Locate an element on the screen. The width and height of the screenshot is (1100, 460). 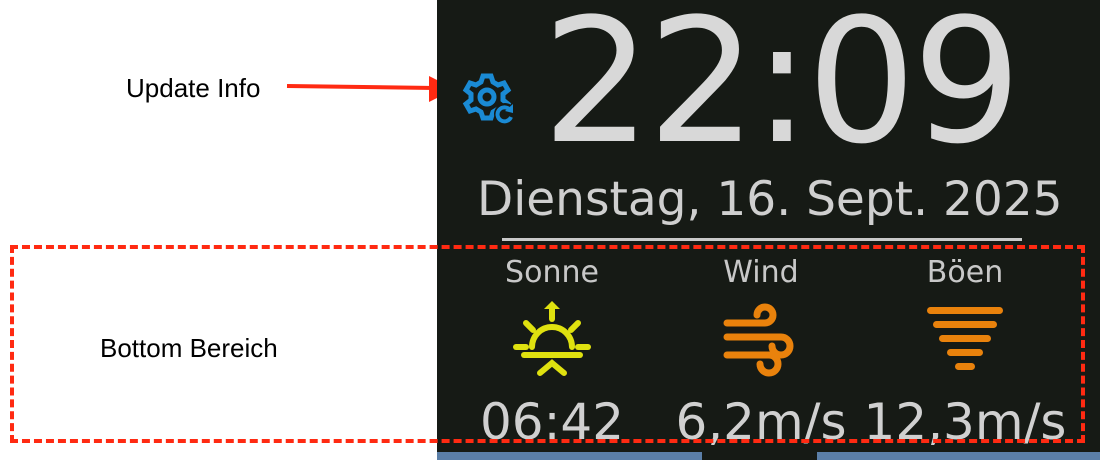
annotation-arrow is located at coordinates (370, 89).